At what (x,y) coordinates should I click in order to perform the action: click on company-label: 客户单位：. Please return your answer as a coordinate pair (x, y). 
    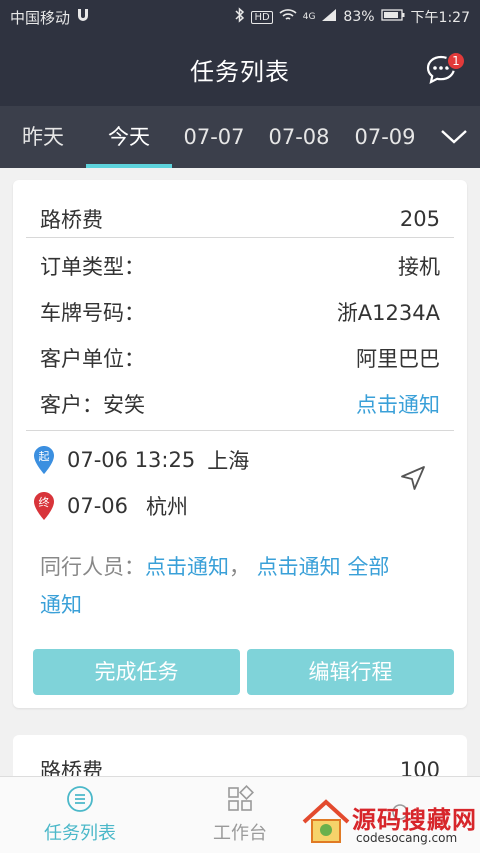
    Looking at the image, I should click on (92, 359).